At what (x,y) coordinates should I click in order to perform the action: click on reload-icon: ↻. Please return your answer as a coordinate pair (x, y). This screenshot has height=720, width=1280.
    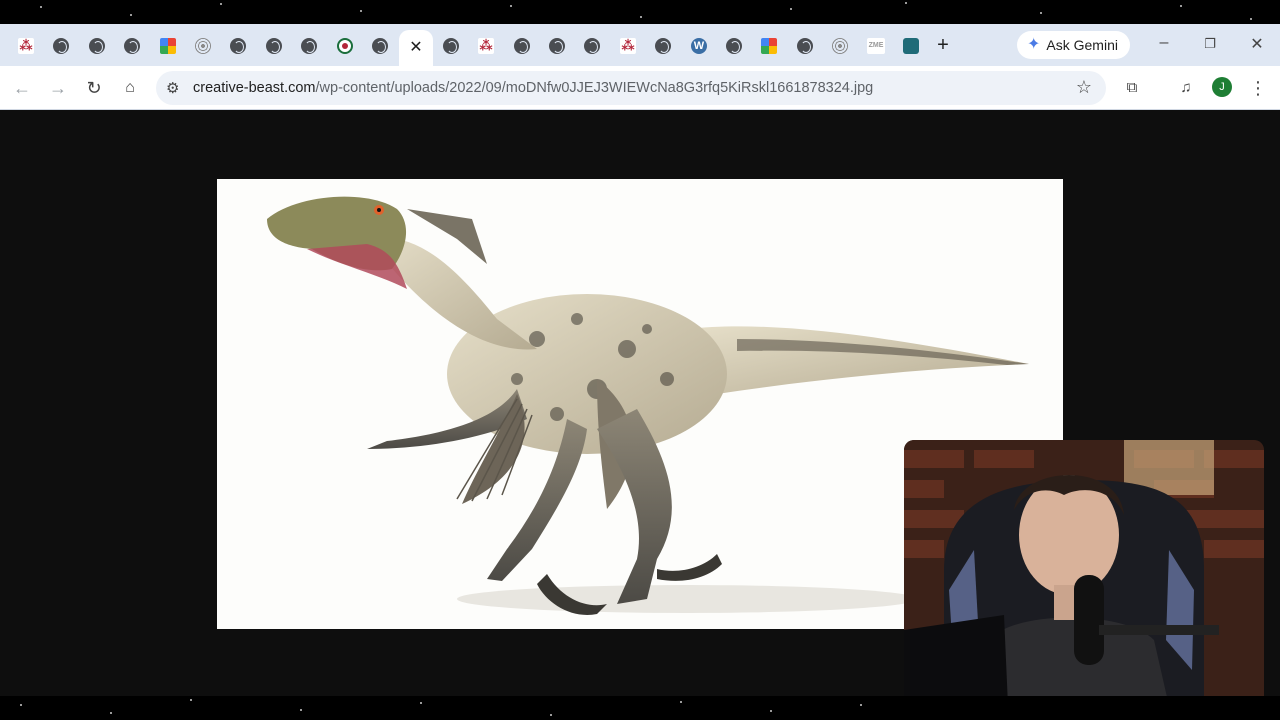
    Looking at the image, I should click on (94, 88).